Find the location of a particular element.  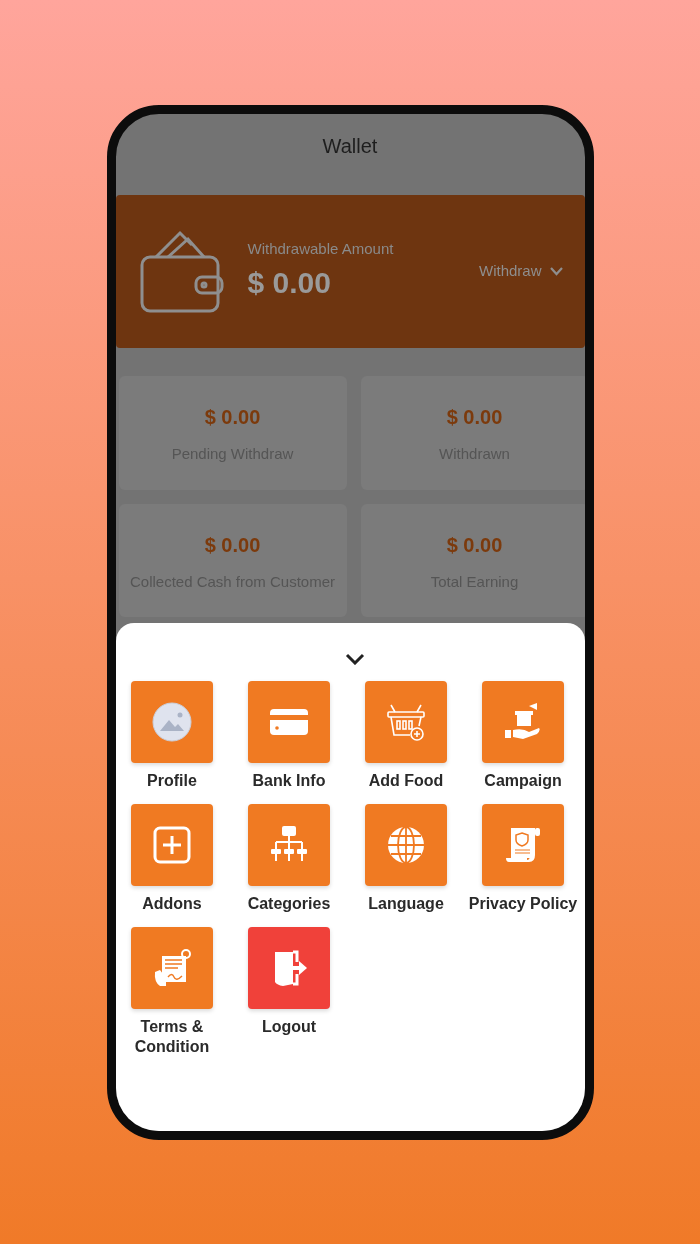

menu-label: Language is located at coordinates (406, 904).